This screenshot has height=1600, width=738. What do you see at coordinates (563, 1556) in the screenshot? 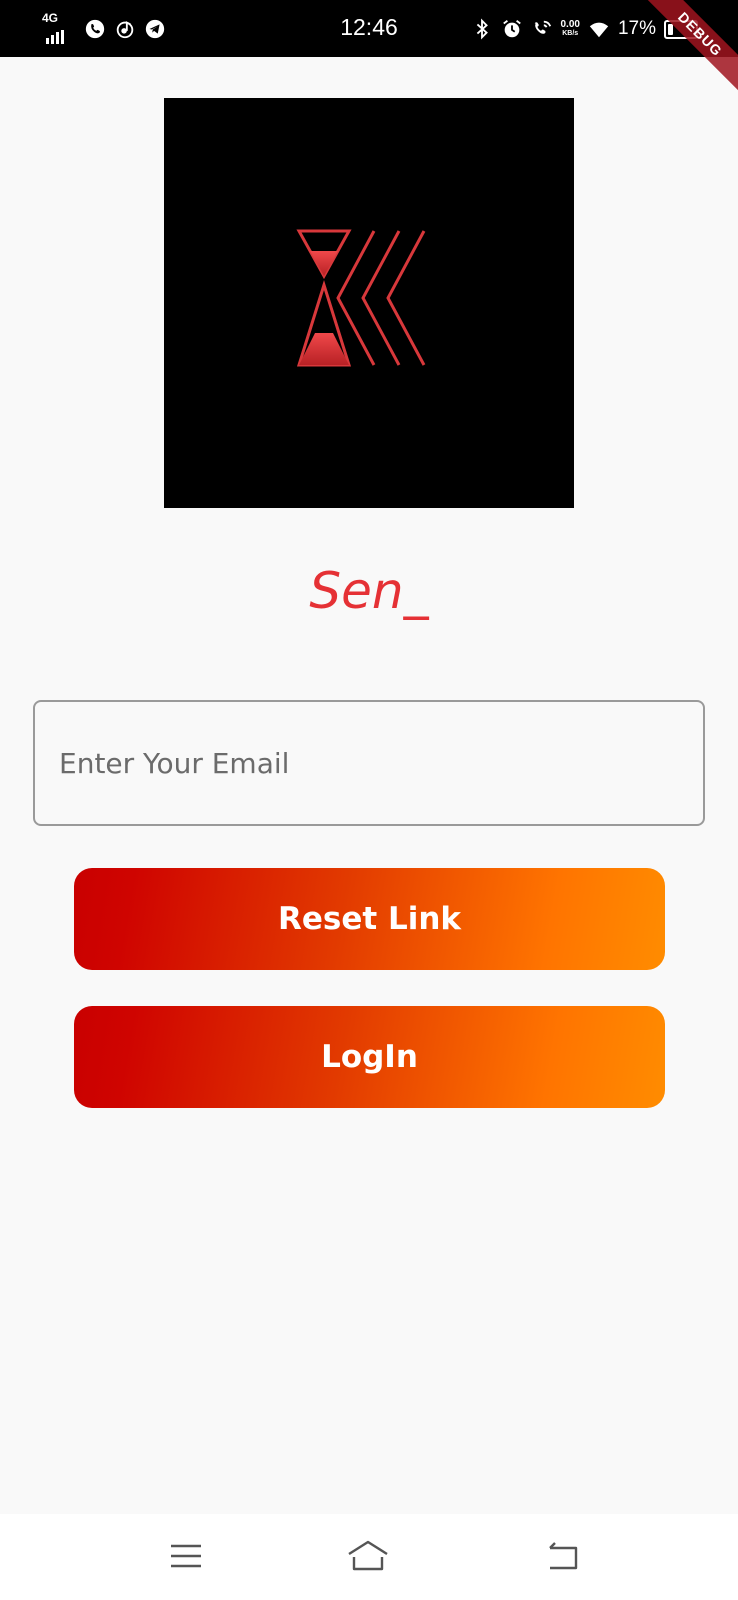
I see `back-icon` at bounding box center [563, 1556].